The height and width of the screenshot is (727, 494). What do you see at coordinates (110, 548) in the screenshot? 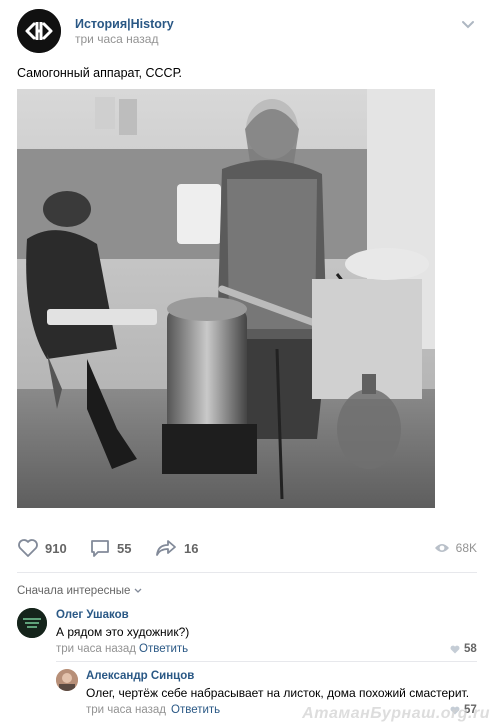
I see `comment-button: 55` at bounding box center [110, 548].